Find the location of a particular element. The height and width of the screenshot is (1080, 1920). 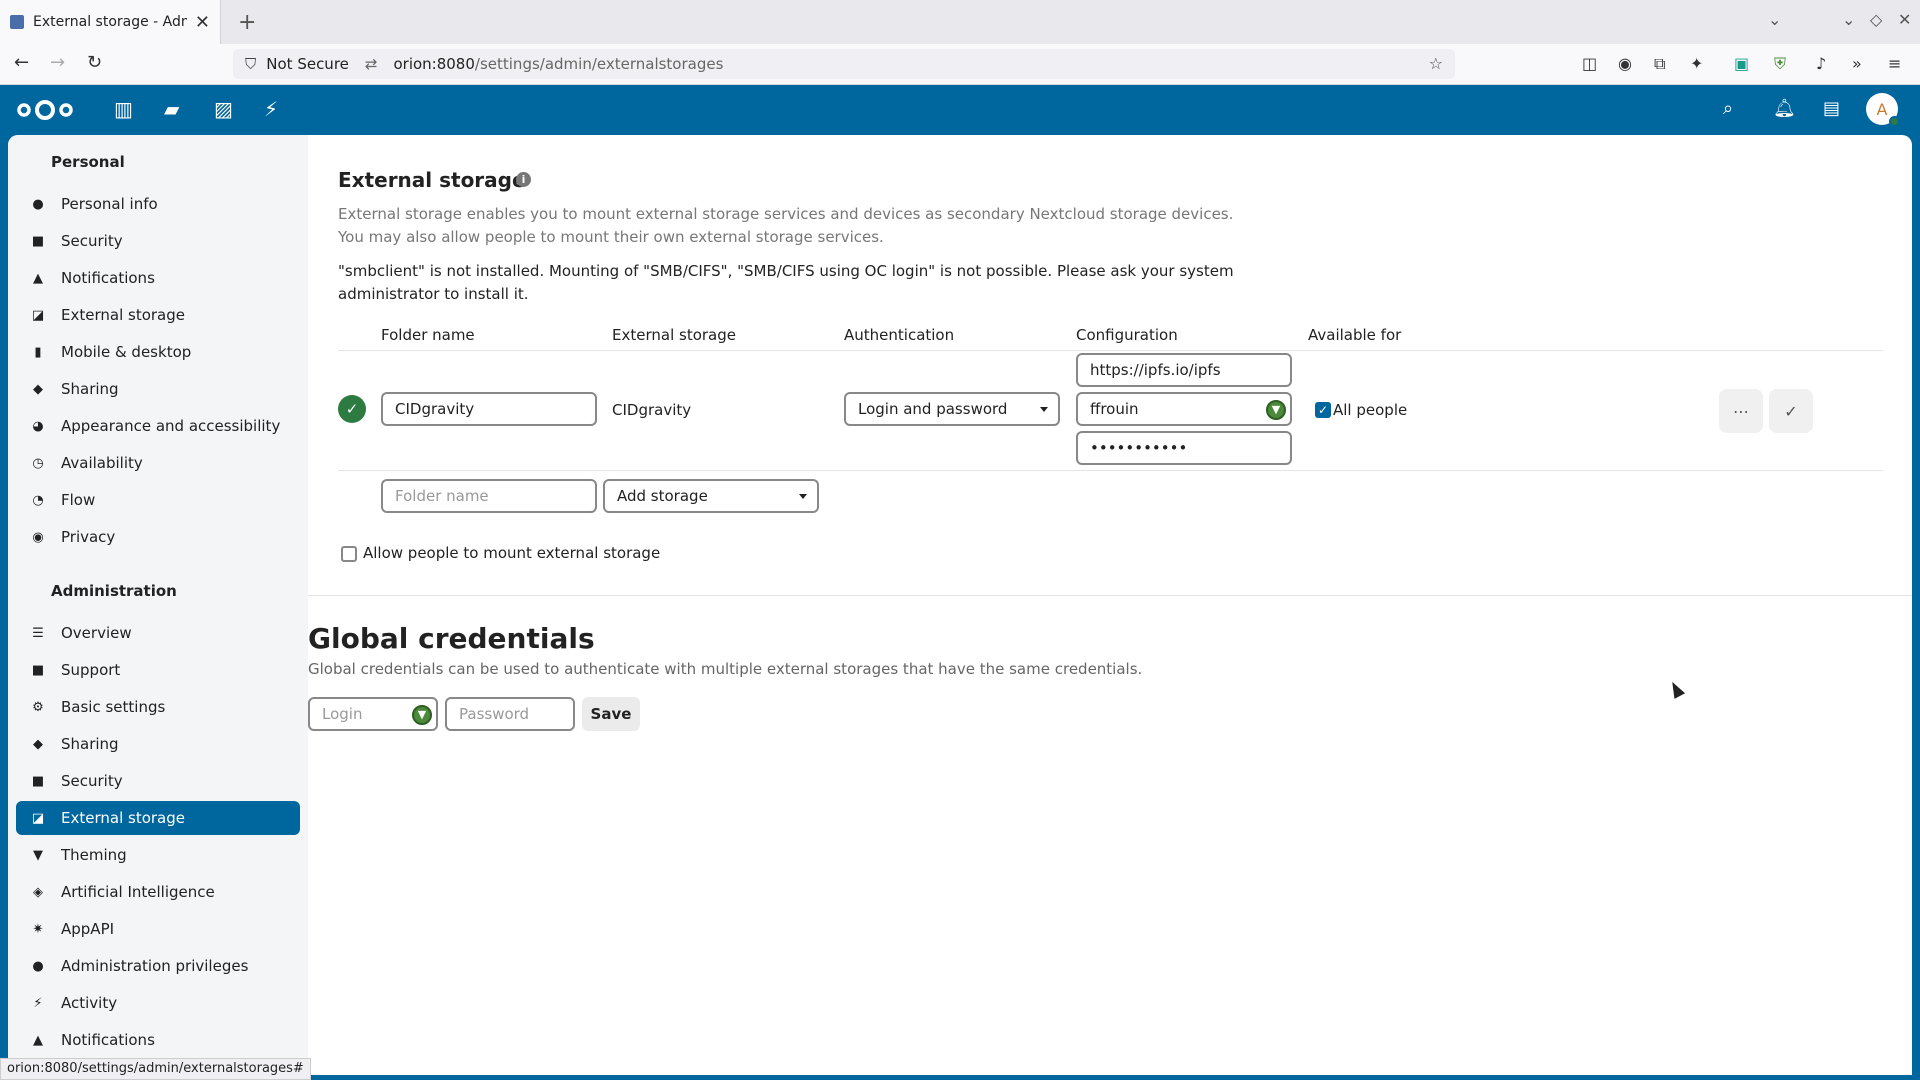

add-storage-select: Add storage is located at coordinates (711, 496).